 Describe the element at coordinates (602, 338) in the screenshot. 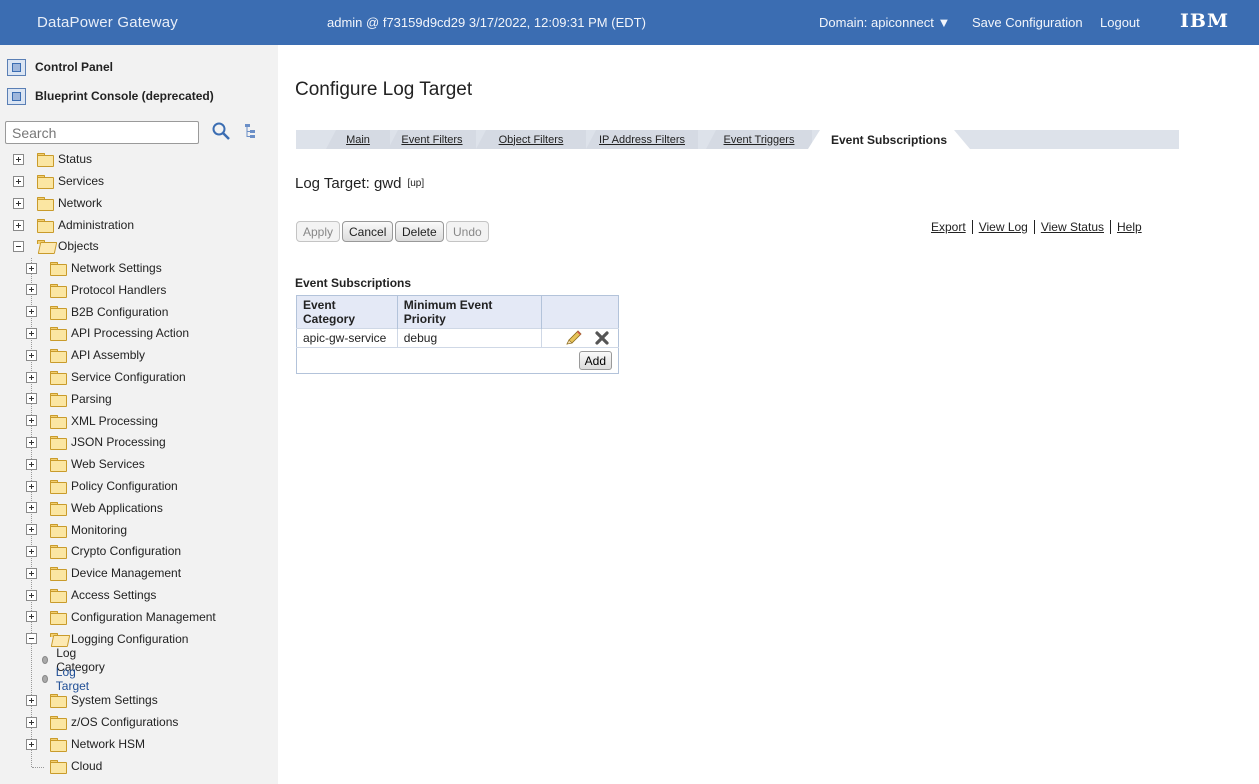

I see `delete-x-icon` at that location.